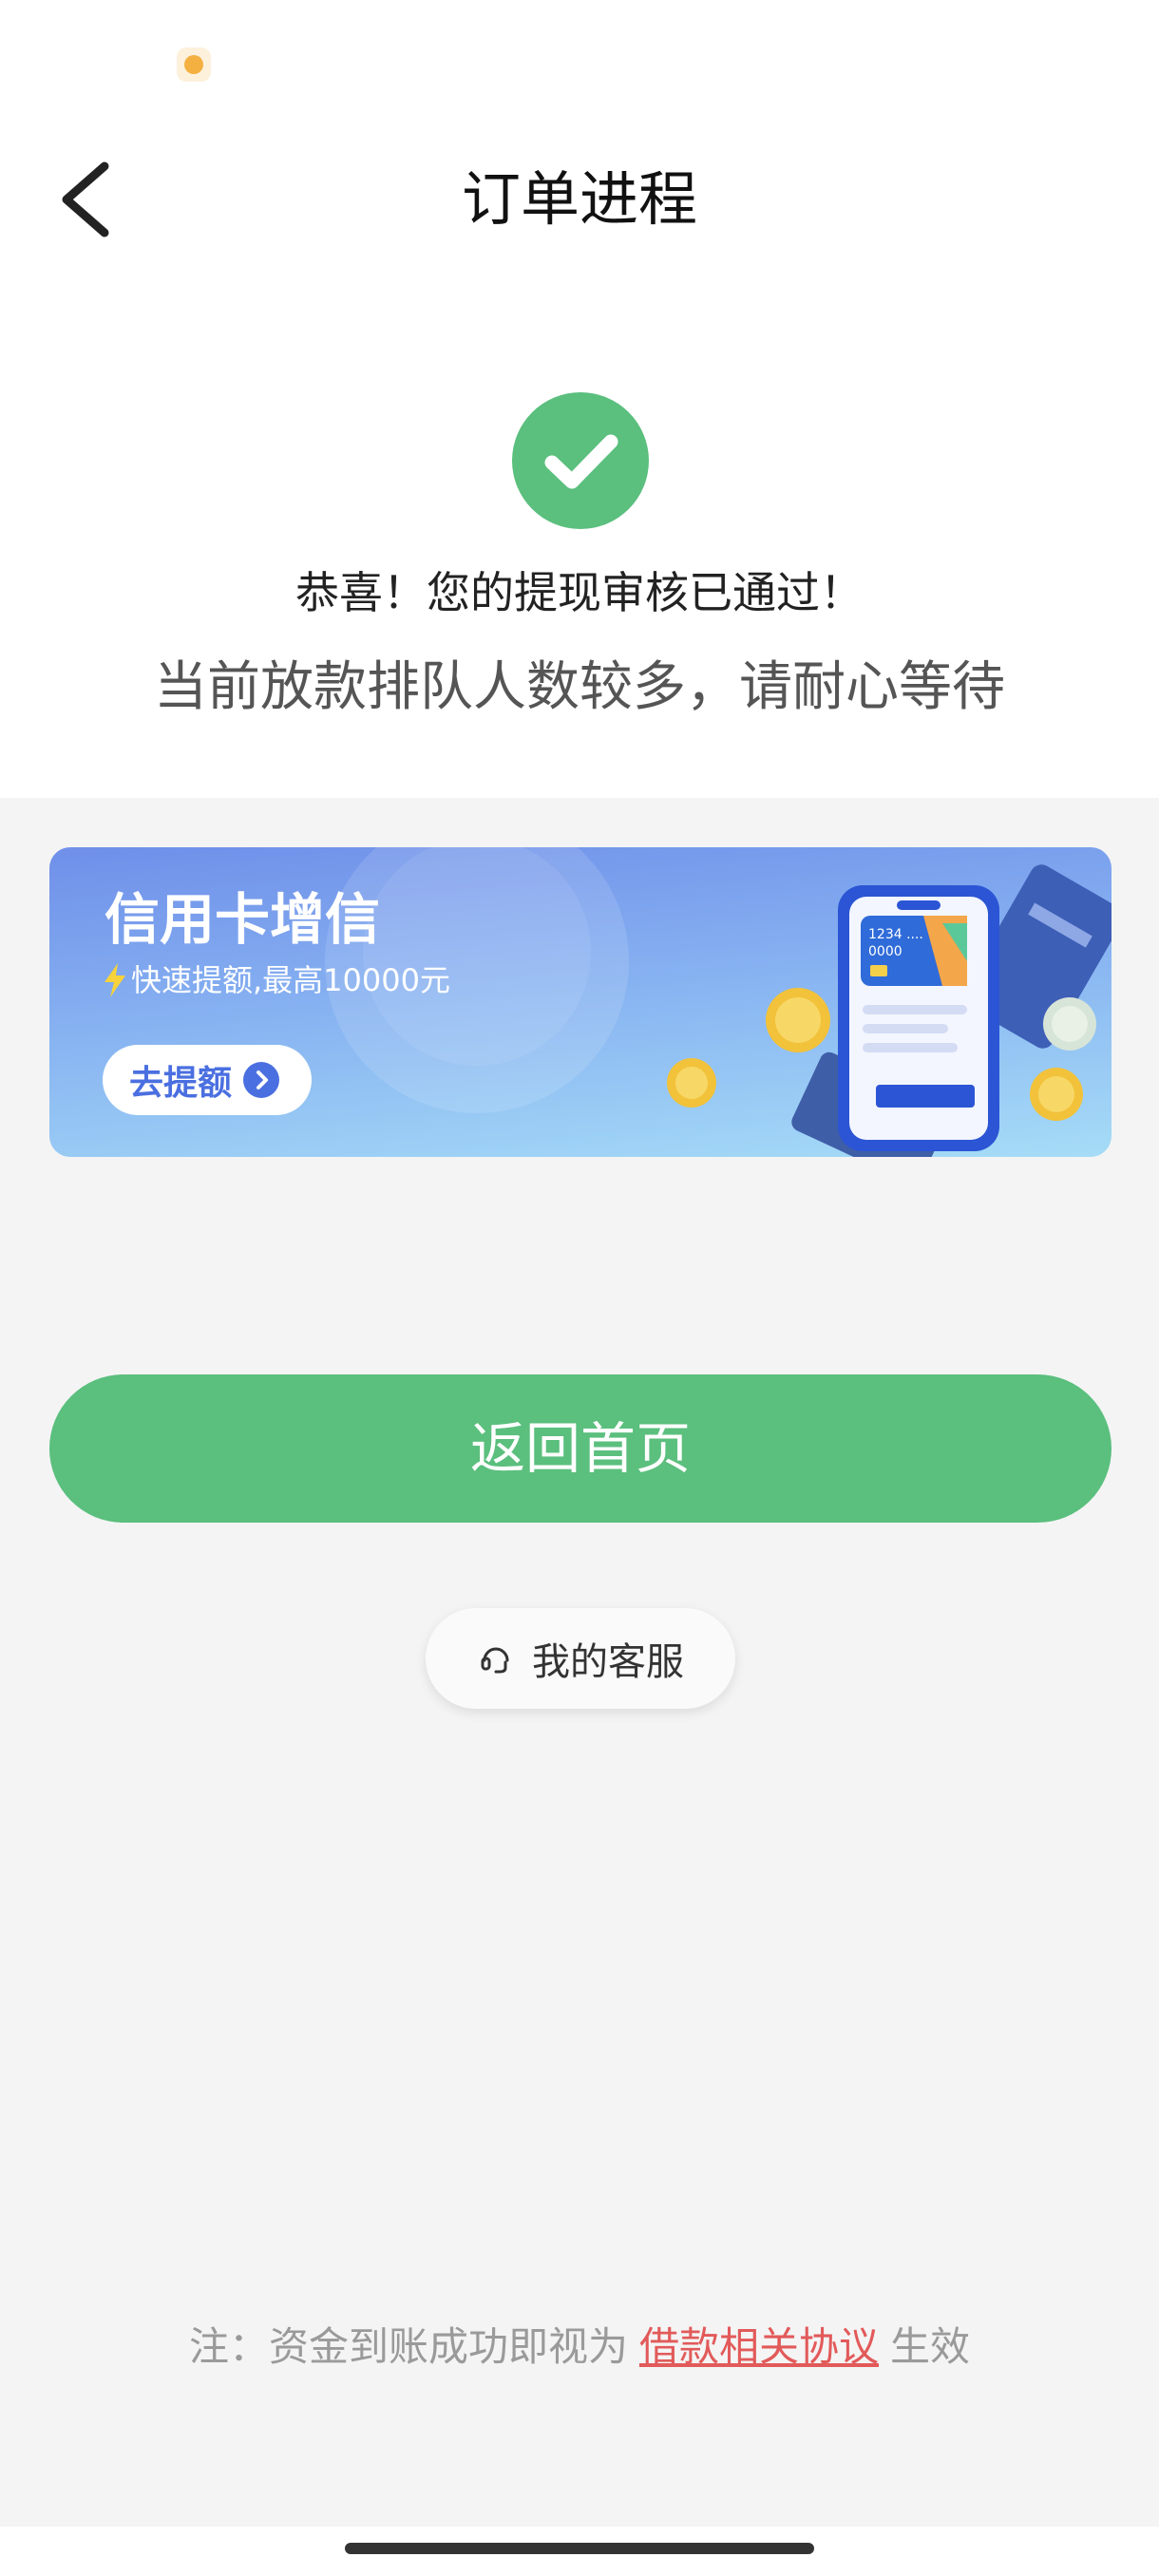 Image resolution: width=1159 pixels, height=2576 pixels. Describe the element at coordinates (242, 919) in the screenshot. I see `banner-title: 信用卡增信` at that location.